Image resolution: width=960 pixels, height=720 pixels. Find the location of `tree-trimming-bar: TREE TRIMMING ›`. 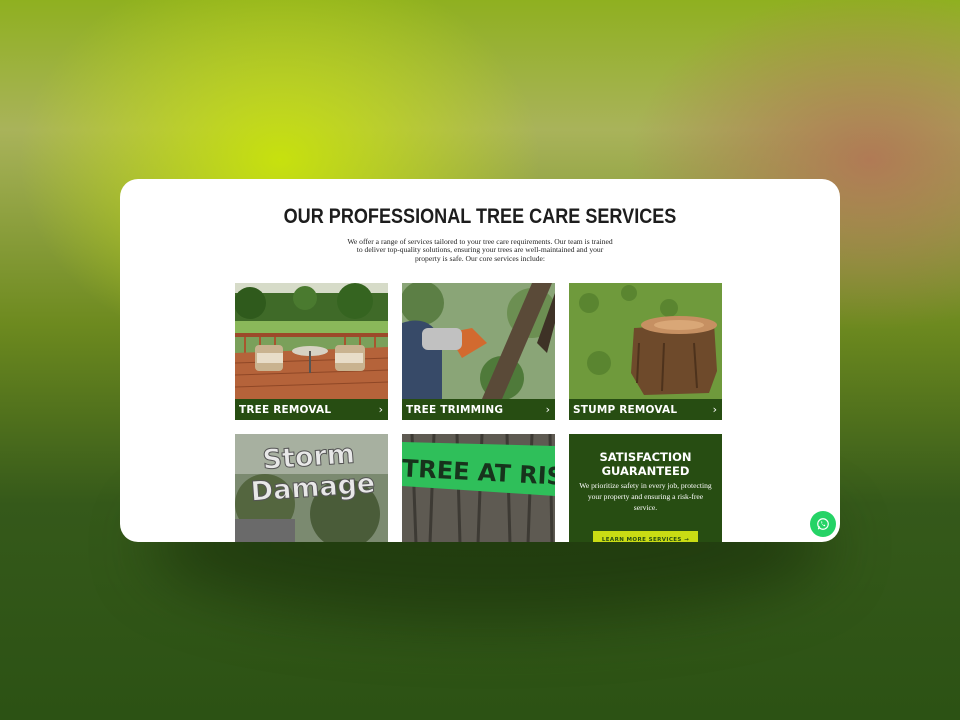

tree-trimming-bar: TREE TRIMMING › is located at coordinates (478, 409).